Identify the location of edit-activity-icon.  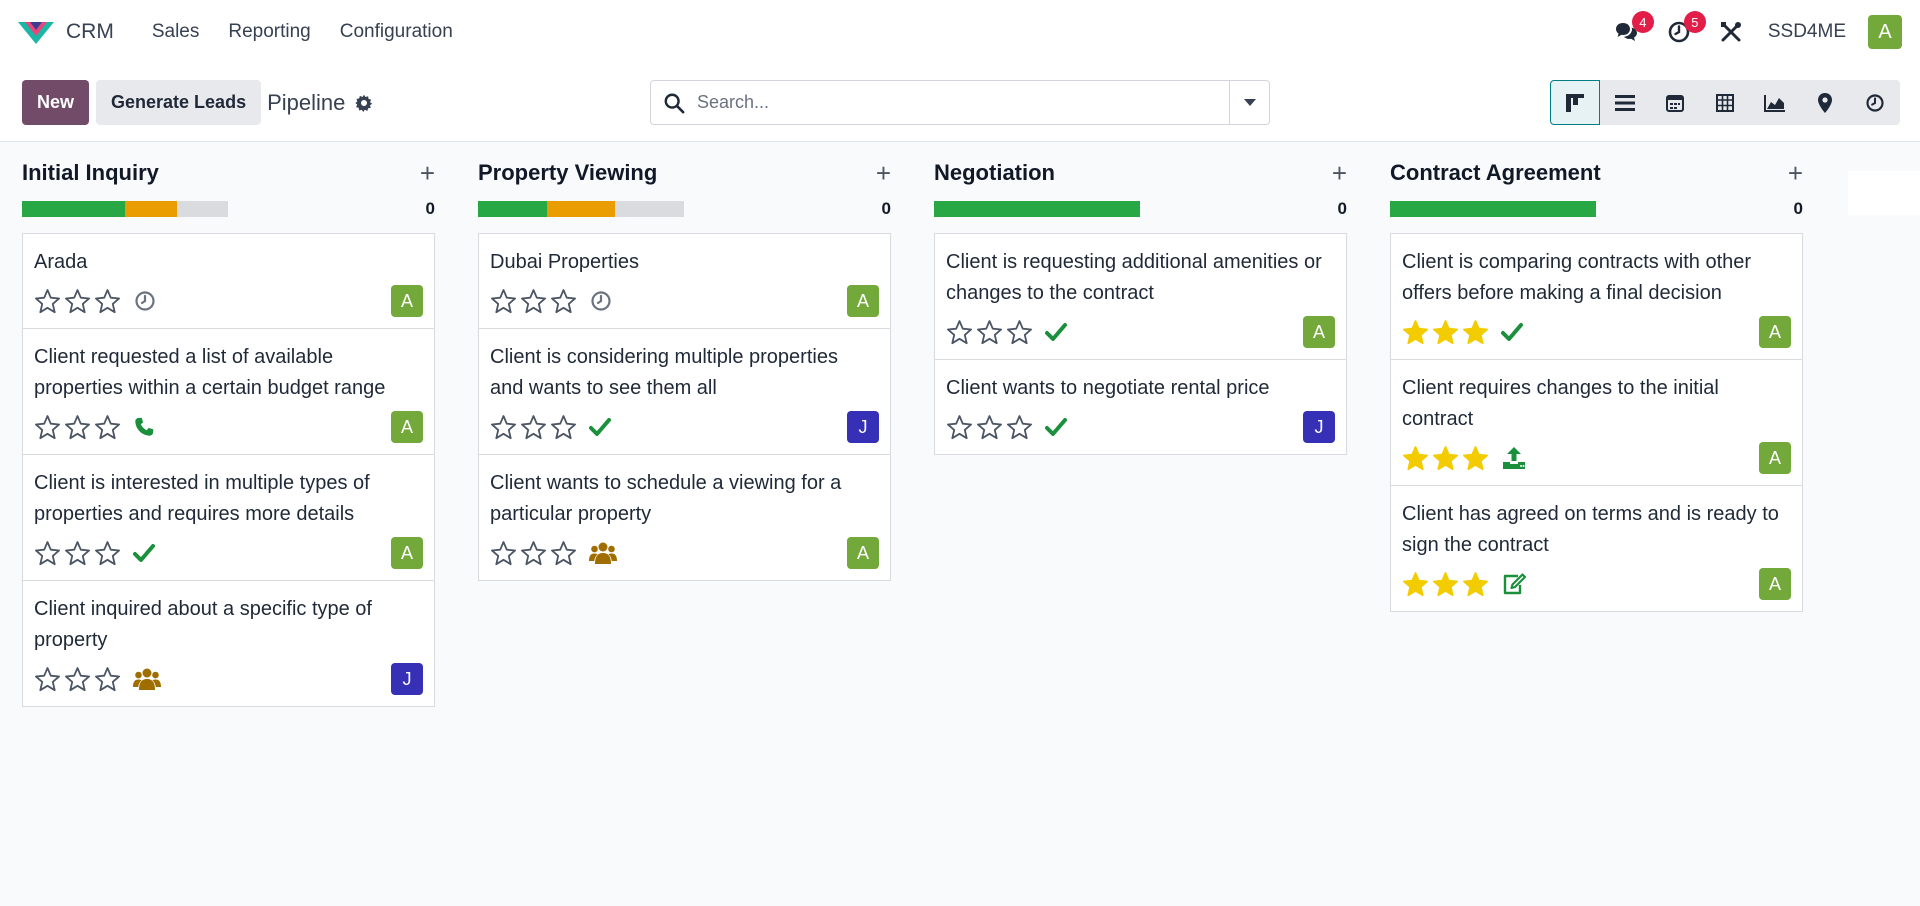
(1514, 584).